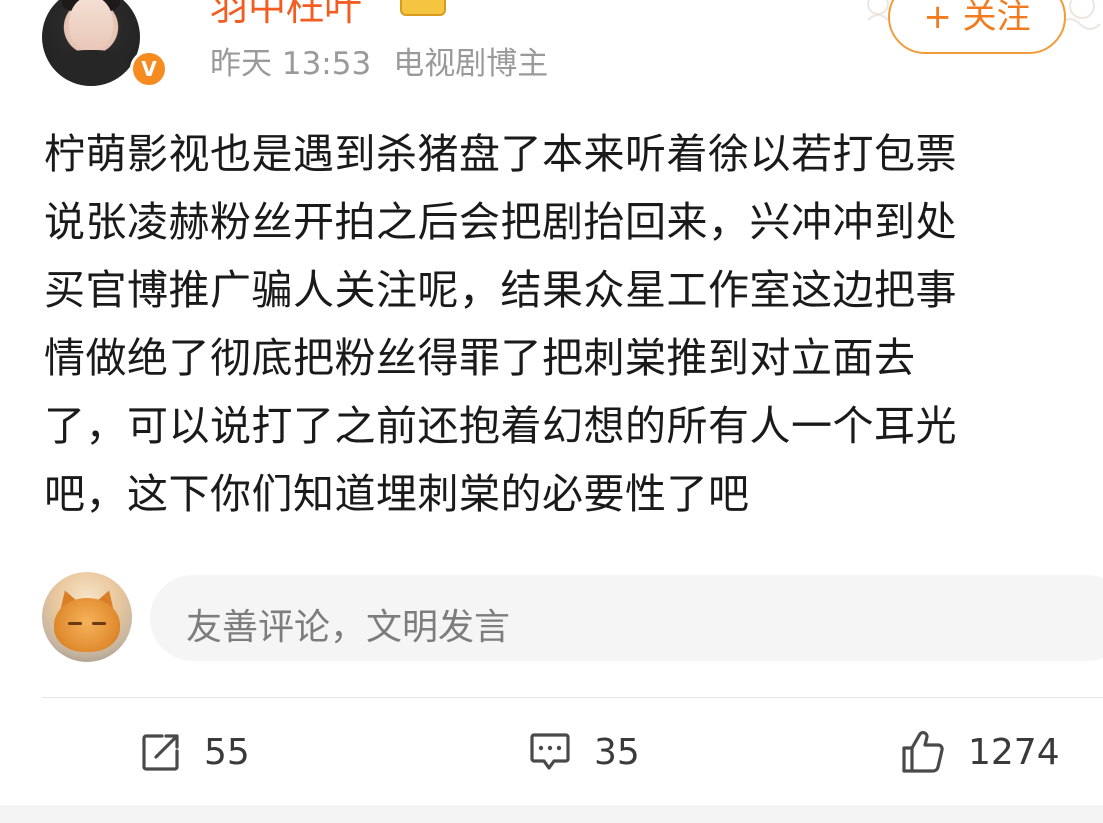  I want to click on post-line: 吧，这下你们知道埋刺棠的必要性了吧, so click(397, 494).